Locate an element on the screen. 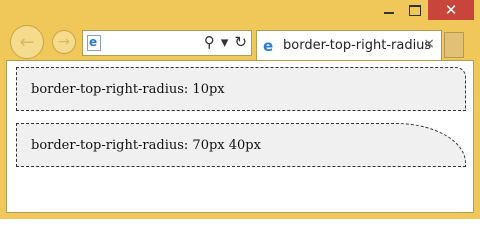 This screenshot has width=480, height=240. window-controls: ✕ is located at coordinates (425, 11).